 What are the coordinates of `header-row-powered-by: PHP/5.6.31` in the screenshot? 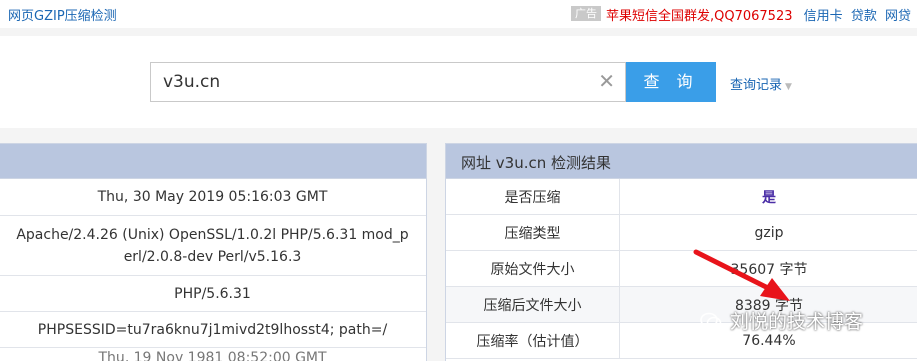 It's located at (213, 294).